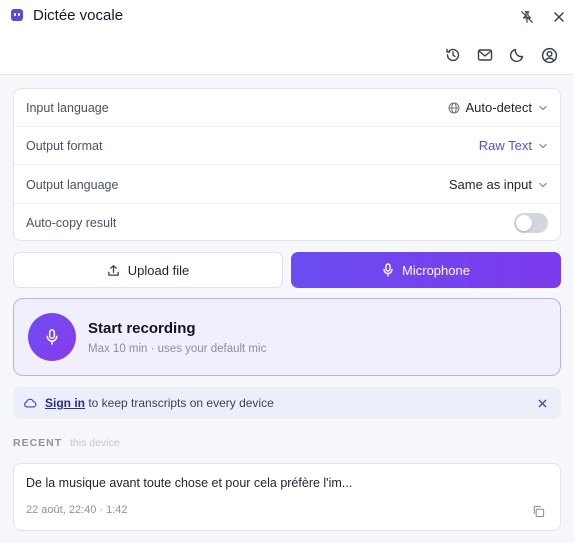 The height and width of the screenshot is (543, 574). What do you see at coordinates (287, 16) in the screenshot?
I see `title-bar: Dictée vocale` at bounding box center [287, 16].